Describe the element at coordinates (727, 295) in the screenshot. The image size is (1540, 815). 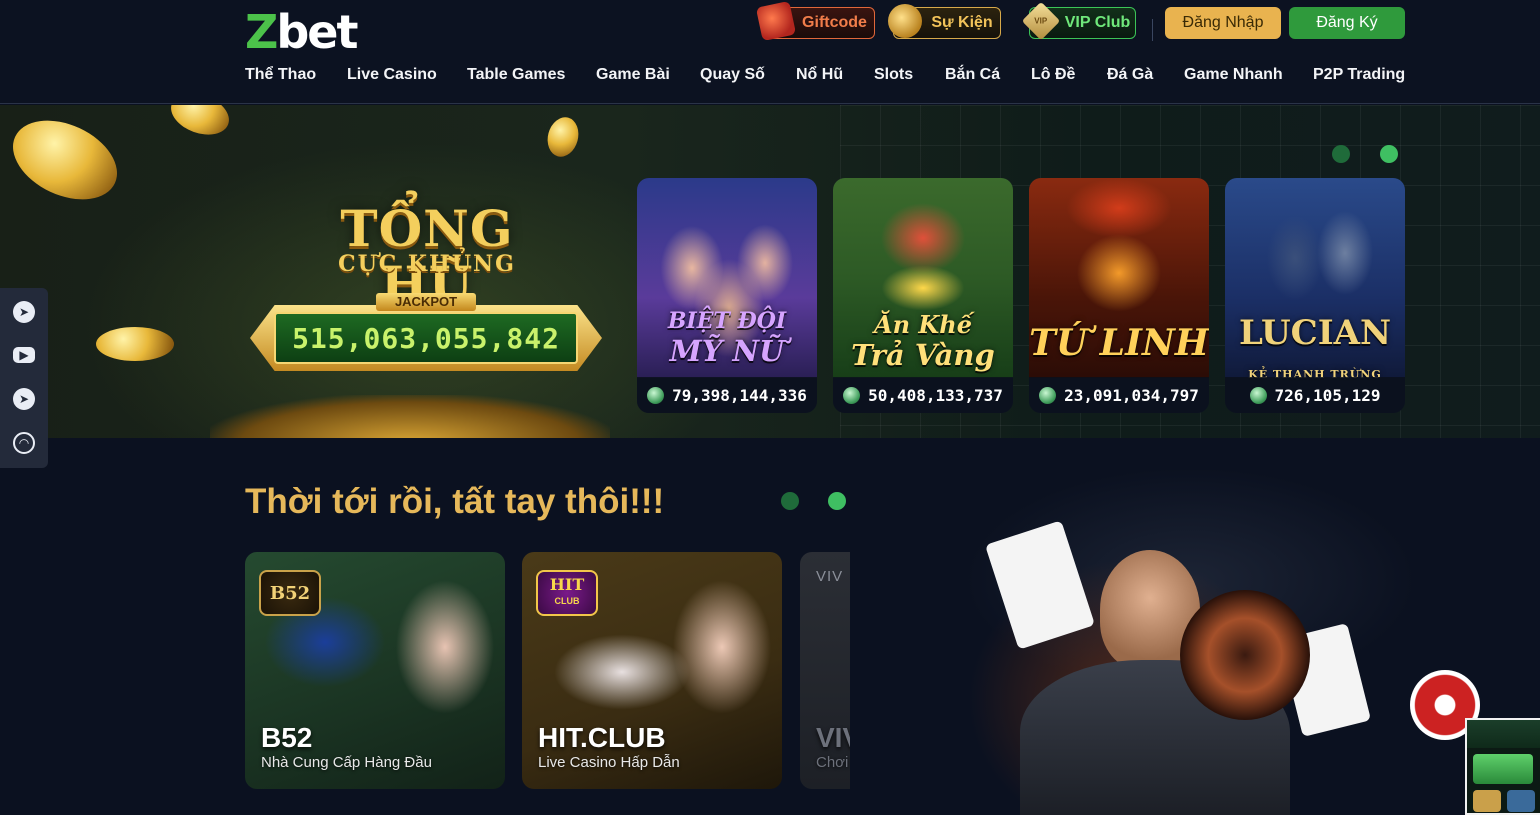
I see `game-card-biet-doi-my-nu: BIỆT ĐỘI MỸ NỮ 79,398,144,336` at that location.